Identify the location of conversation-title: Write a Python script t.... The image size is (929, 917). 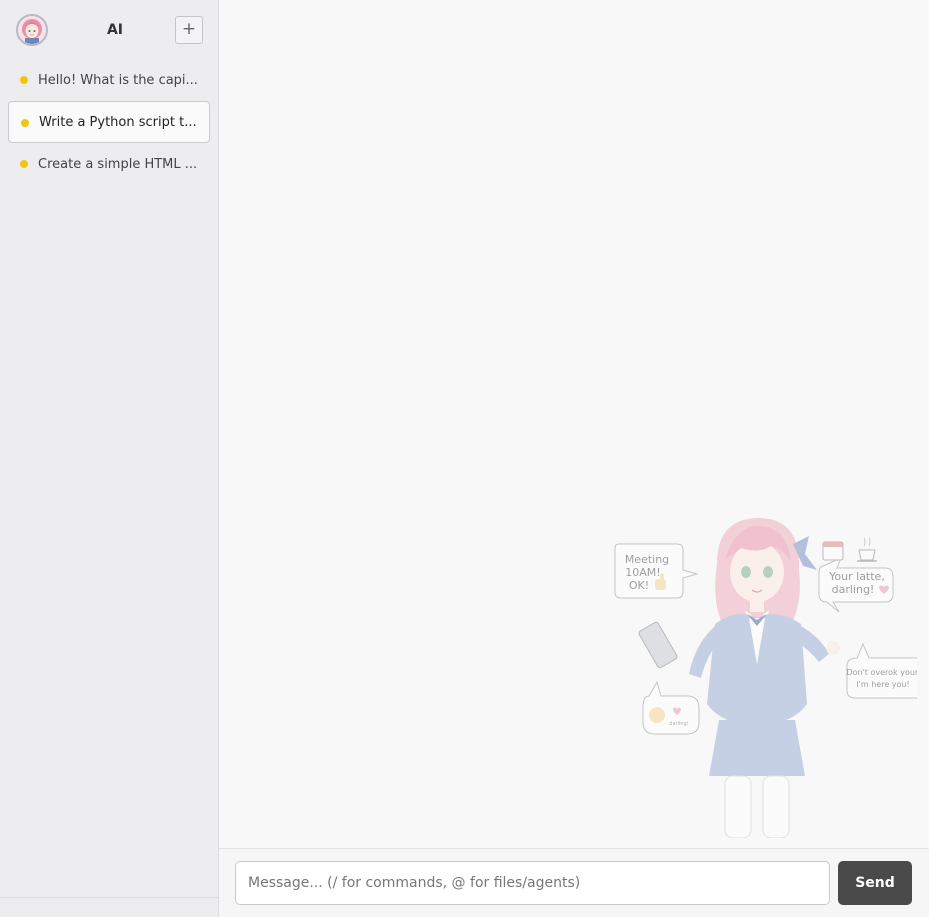
(118, 122).